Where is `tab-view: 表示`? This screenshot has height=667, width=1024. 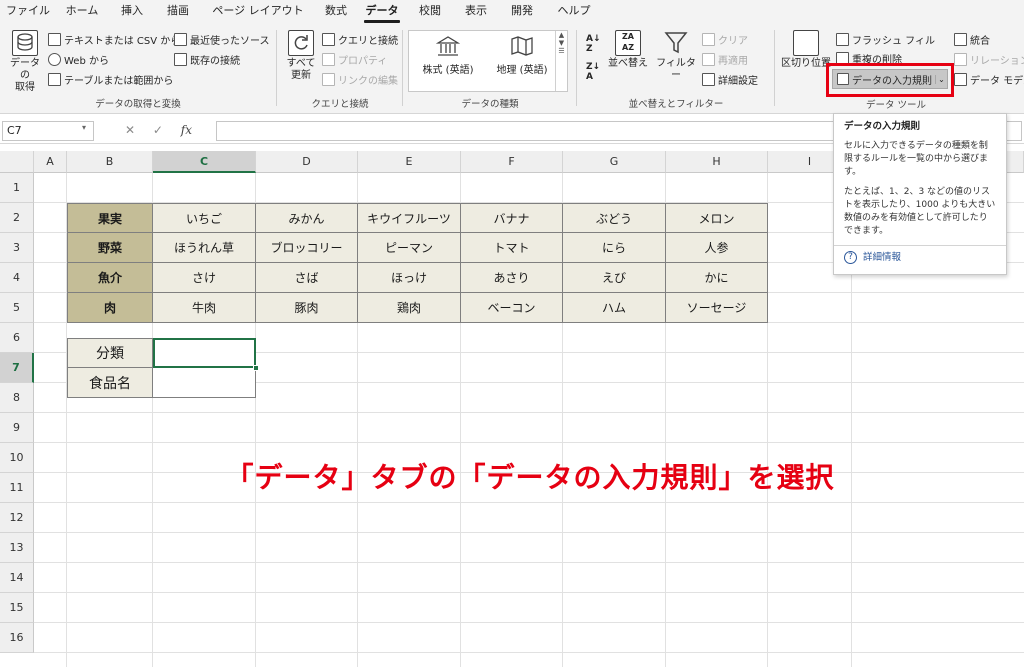
tab-view: 表示 is located at coordinates (476, 12).